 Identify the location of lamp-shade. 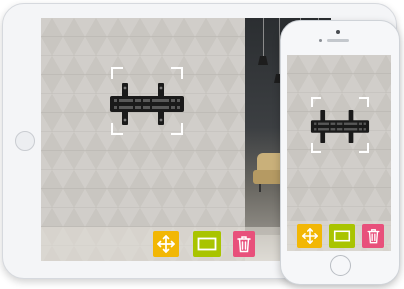
(263, 60).